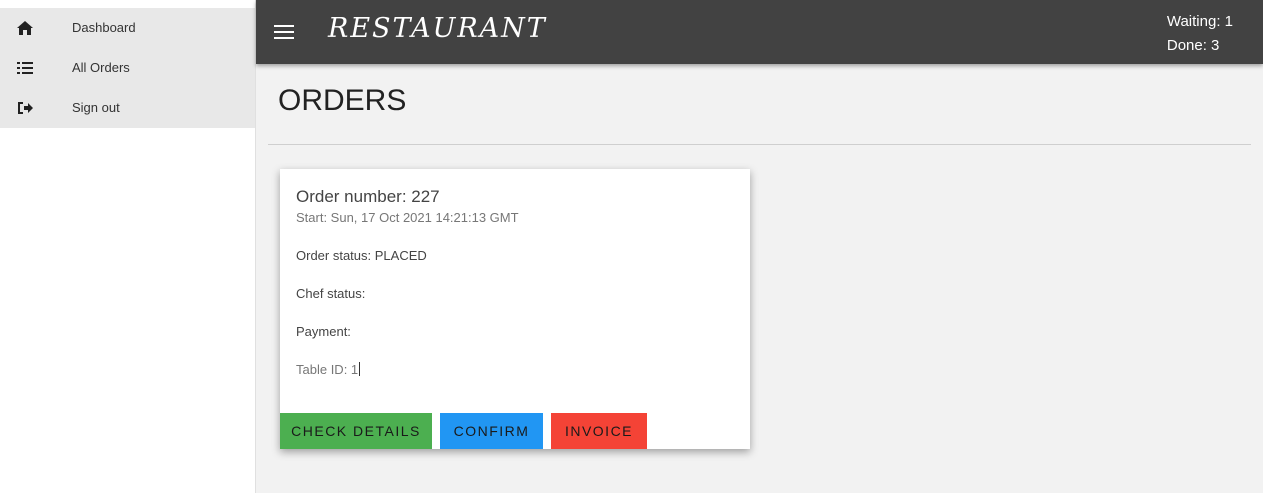 Image resolution: width=1263 pixels, height=493 pixels. Describe the element at coordinates (491, 431) in the screenshot. I see `confirm-button: CONFIRM` at that location.